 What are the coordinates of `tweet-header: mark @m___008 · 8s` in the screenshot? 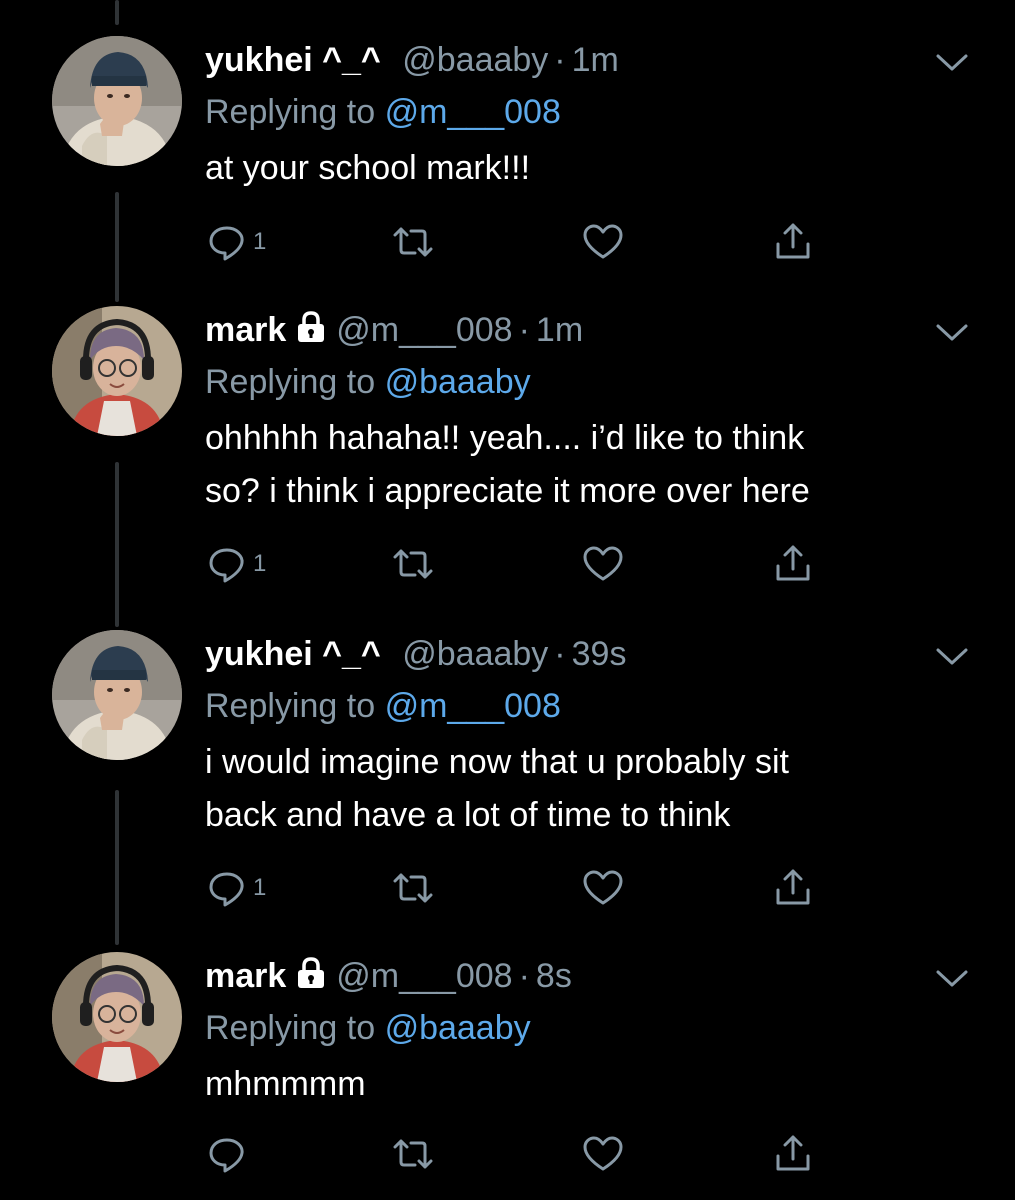 It's located at (570, 976).